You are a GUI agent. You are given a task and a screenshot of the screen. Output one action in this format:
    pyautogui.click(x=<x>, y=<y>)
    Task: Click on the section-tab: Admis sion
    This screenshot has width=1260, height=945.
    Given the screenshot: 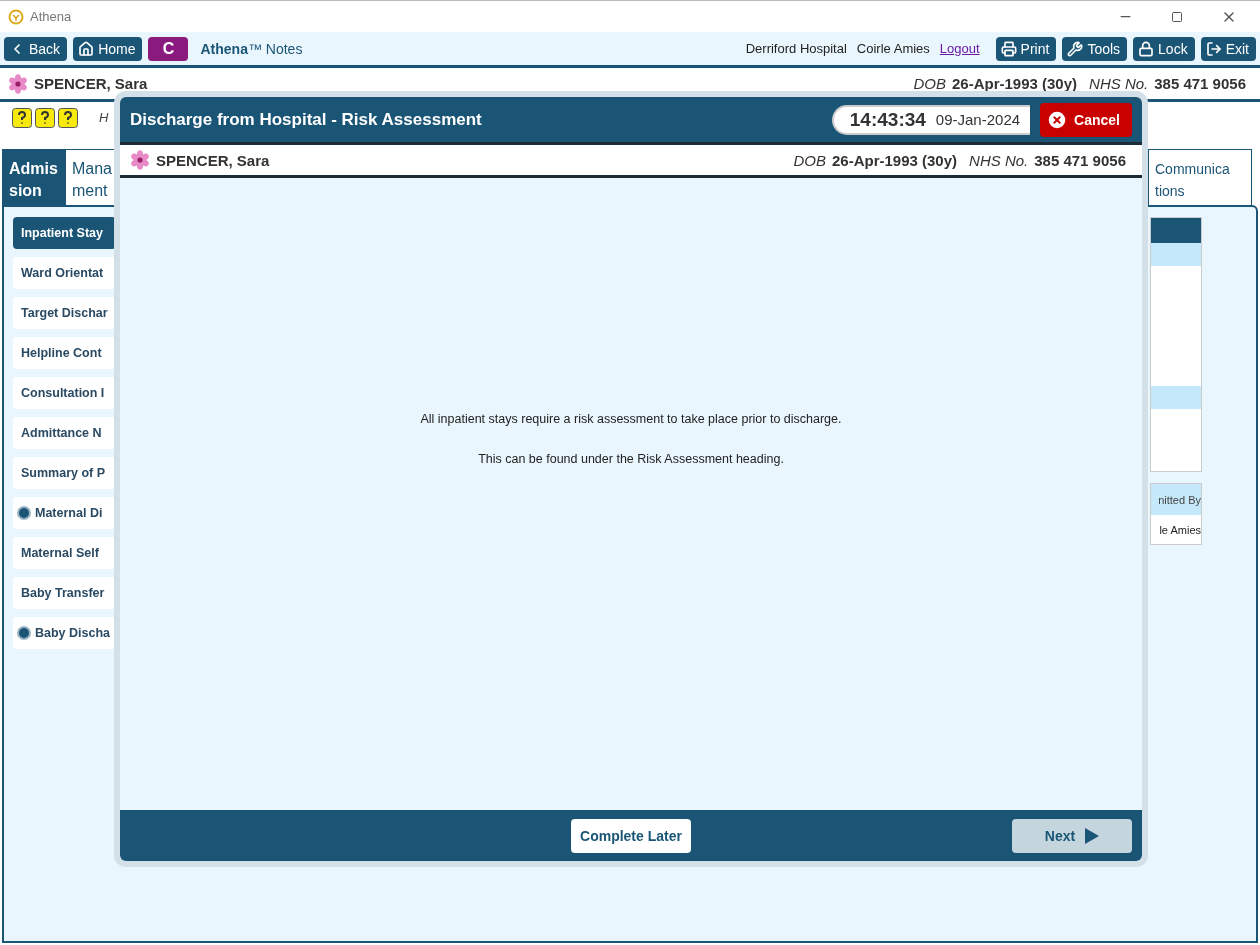 What is the action you would take?
    pyautogui.click(x=33, y=177)
    